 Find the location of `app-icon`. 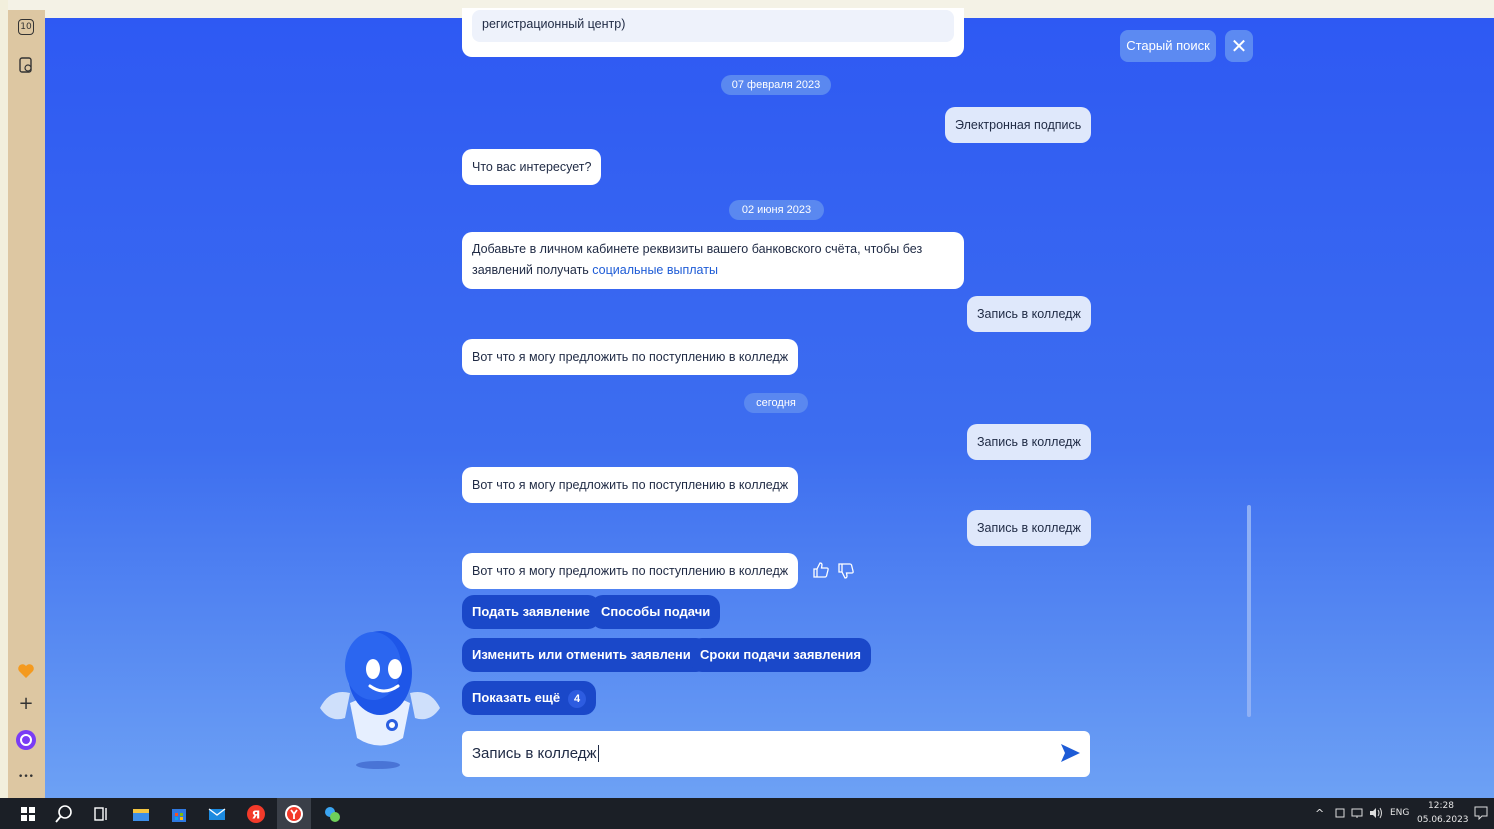

app-icon is located at coordinates (332, 814).